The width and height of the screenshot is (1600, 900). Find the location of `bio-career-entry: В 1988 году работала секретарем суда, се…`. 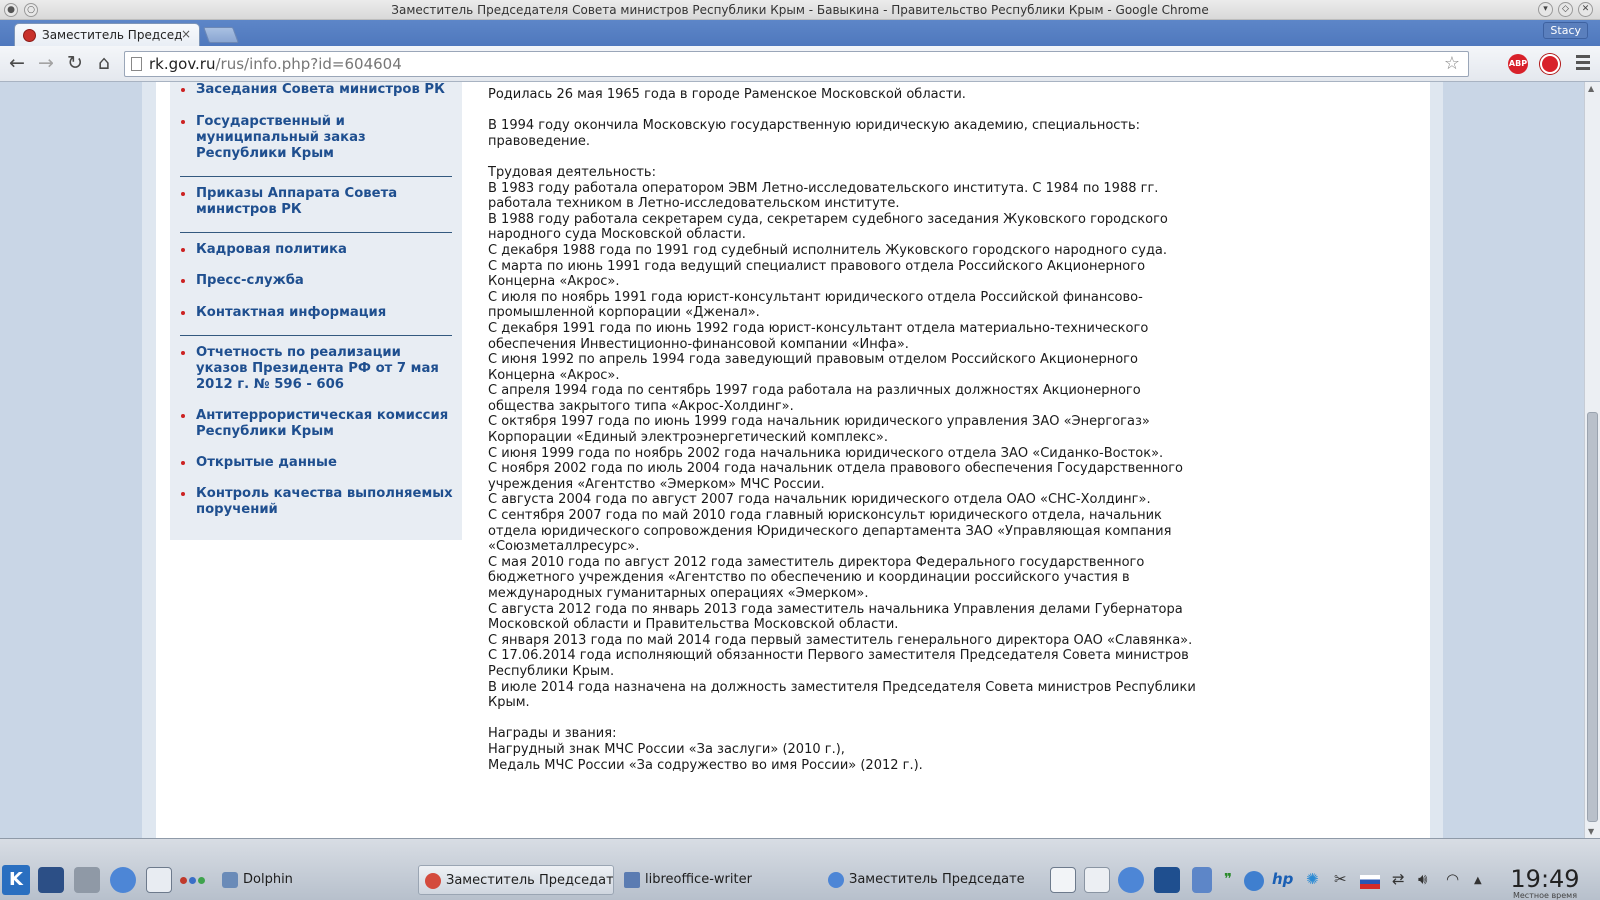

bio-career-entry: В 1988 году работала секретарем суда, се… is located at coordinates (828, 227).